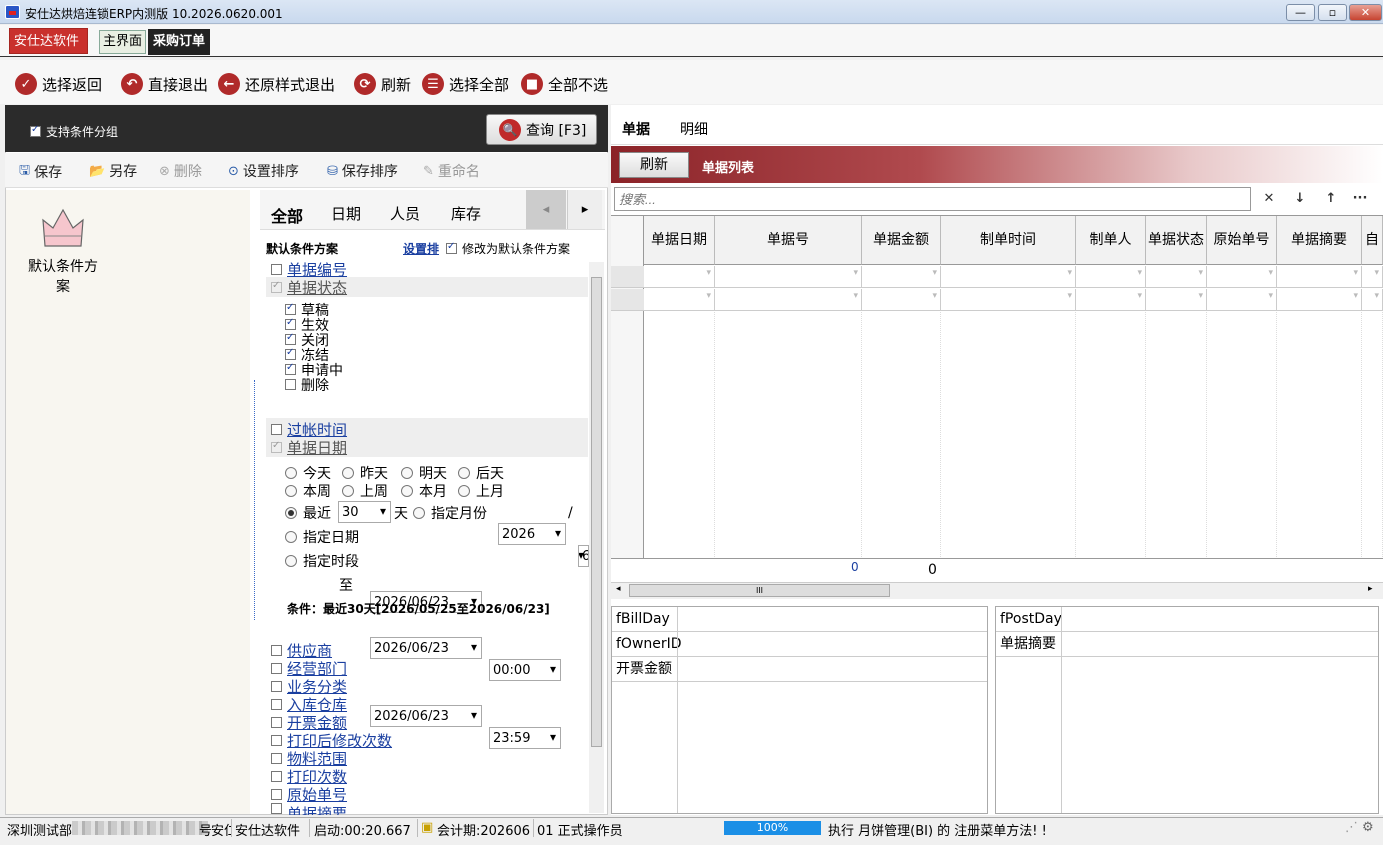 The height and width of the screenshot is (845, 1383). I want to click on cond-doc-date: 单据日期, so click(309, 447).